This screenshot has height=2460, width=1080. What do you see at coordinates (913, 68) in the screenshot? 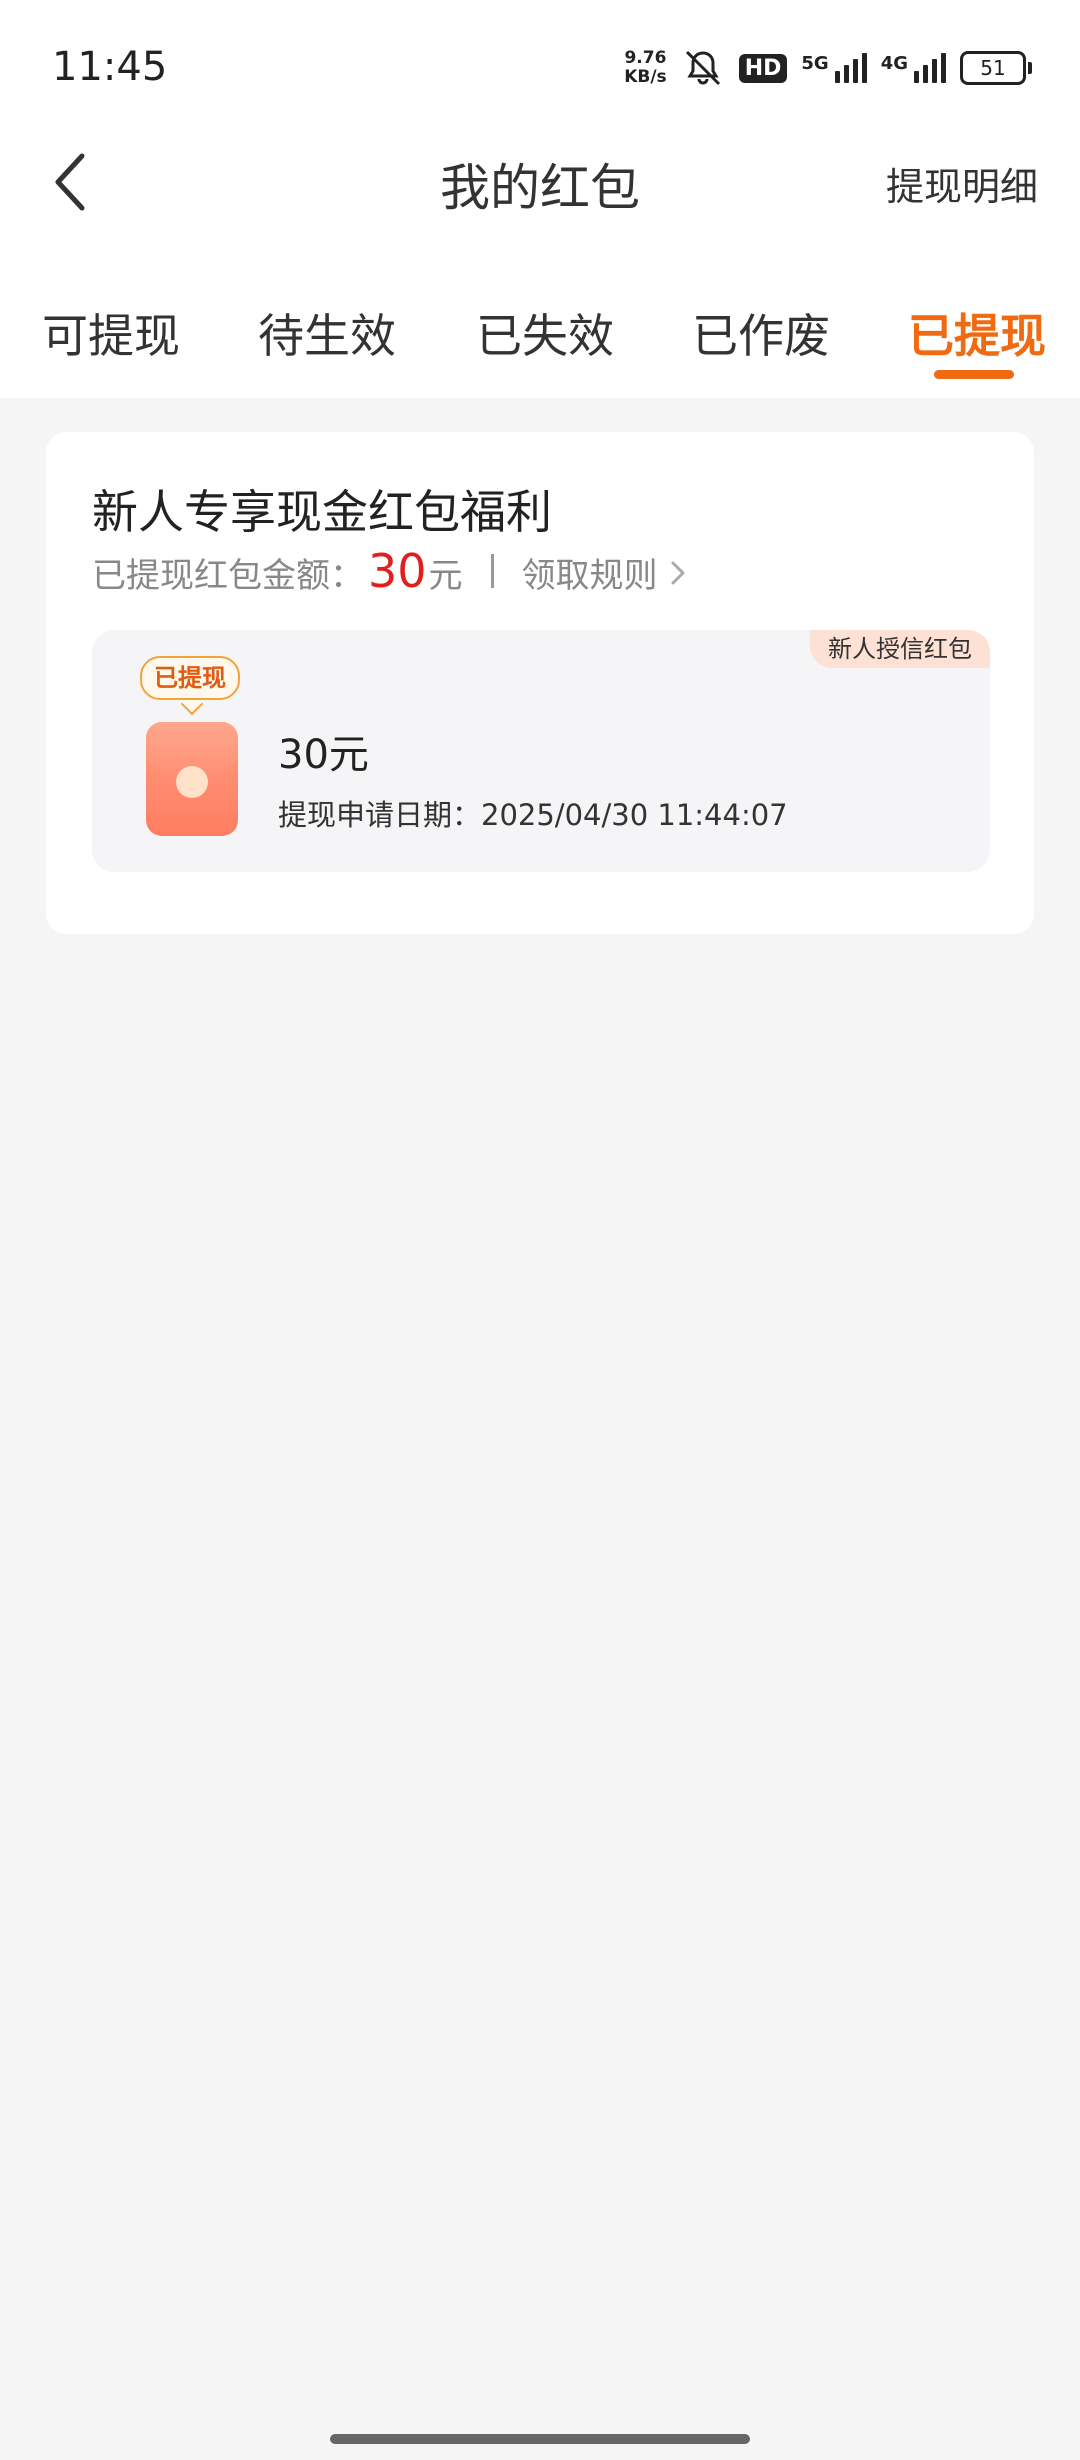
I see `signal-4g-icon: 4G` at bounding box center [913, 68].